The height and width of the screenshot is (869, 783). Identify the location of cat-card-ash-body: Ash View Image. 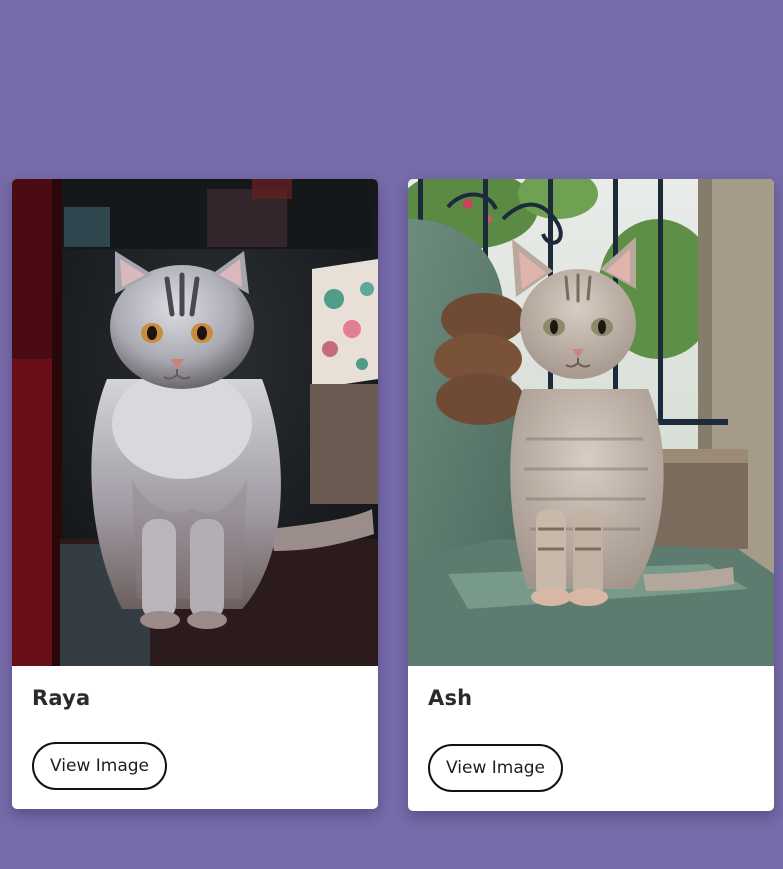
(591, 737).